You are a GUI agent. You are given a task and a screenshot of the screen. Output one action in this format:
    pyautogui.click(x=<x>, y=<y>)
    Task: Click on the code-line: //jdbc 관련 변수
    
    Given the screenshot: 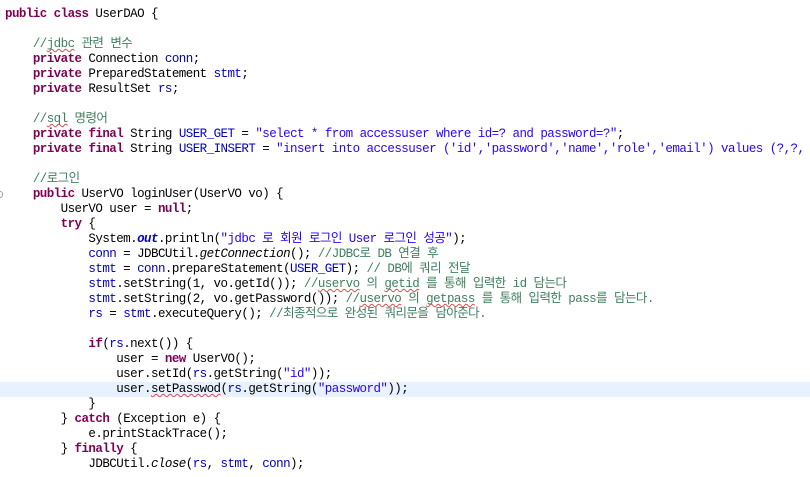 What is the action you would take?
    pyautogui.click(x=405, y=44)
    